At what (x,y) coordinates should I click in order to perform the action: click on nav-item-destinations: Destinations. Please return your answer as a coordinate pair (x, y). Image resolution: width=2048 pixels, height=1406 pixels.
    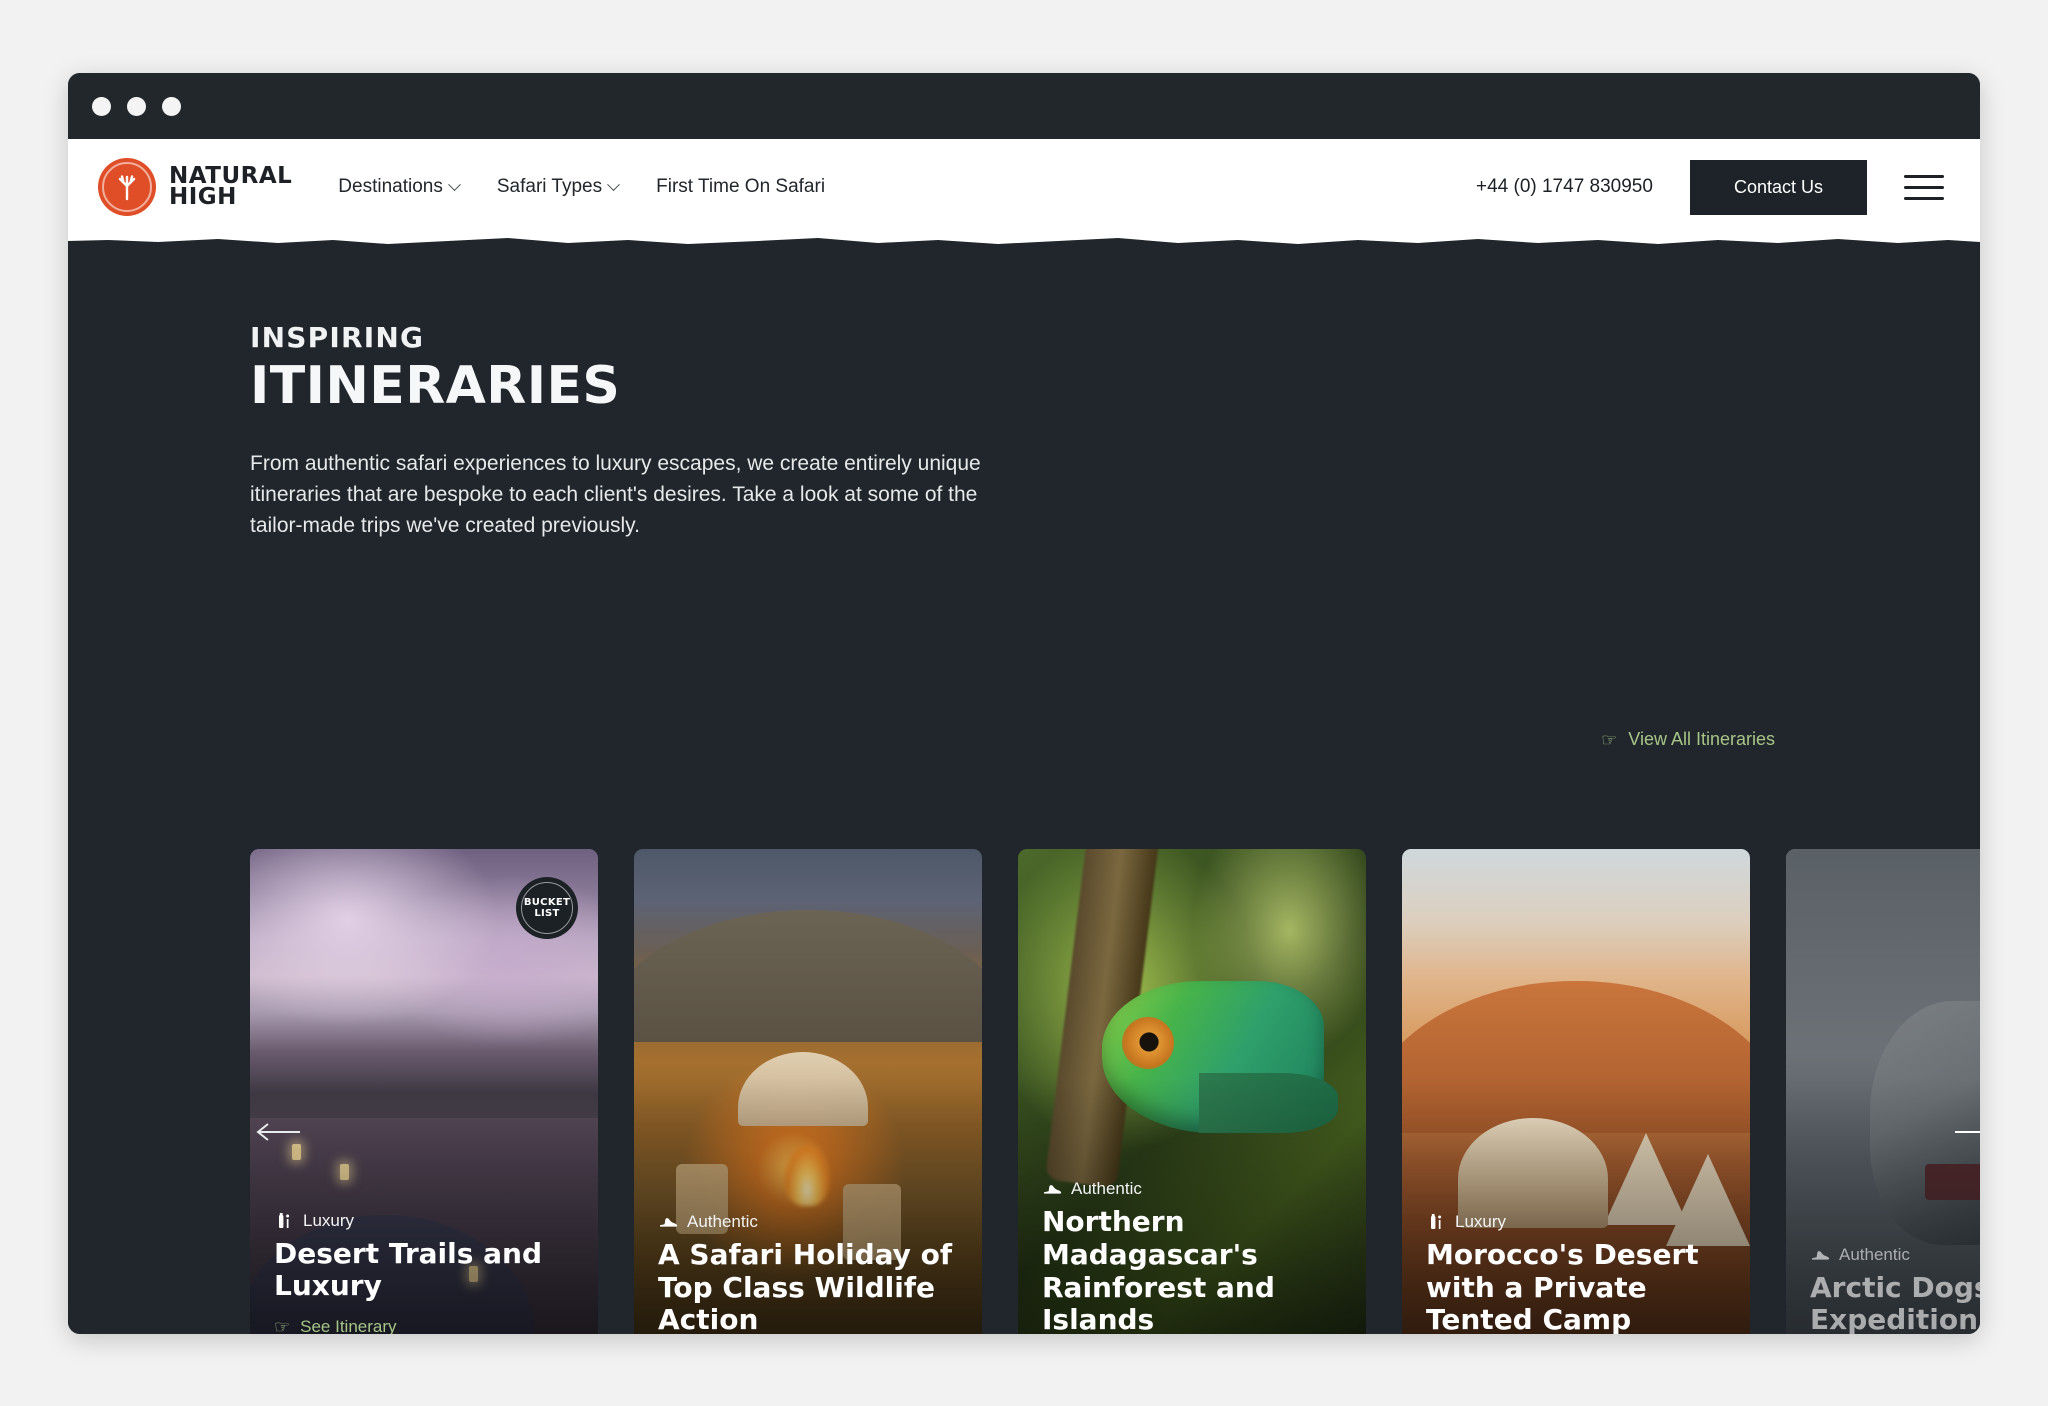
    Looking at the image, I should click on (399, 187).